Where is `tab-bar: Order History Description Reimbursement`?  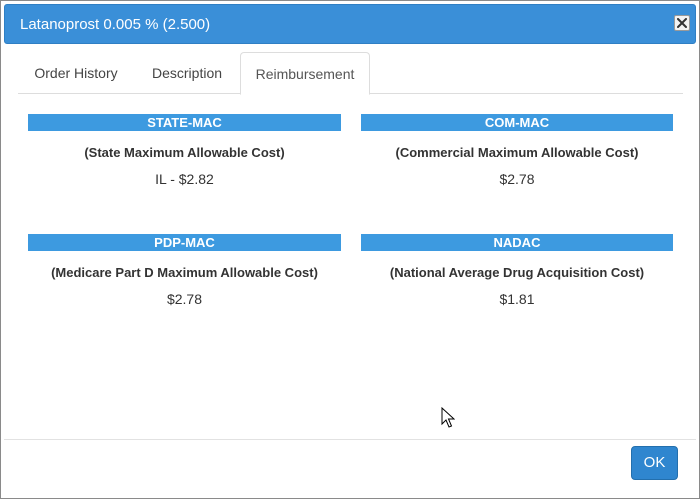 tab-bar: Order History Description Reimbursement is located at coordinates (350, 73).